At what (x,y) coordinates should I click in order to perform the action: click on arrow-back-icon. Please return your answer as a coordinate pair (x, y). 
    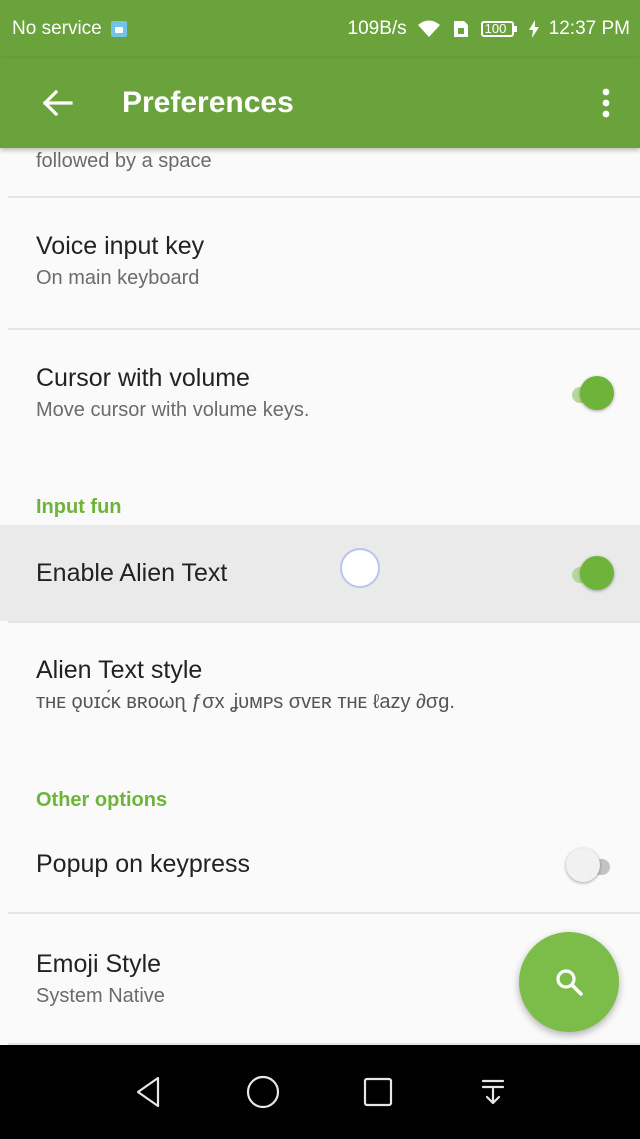
    Looking at the image, I should click on (58, 103).